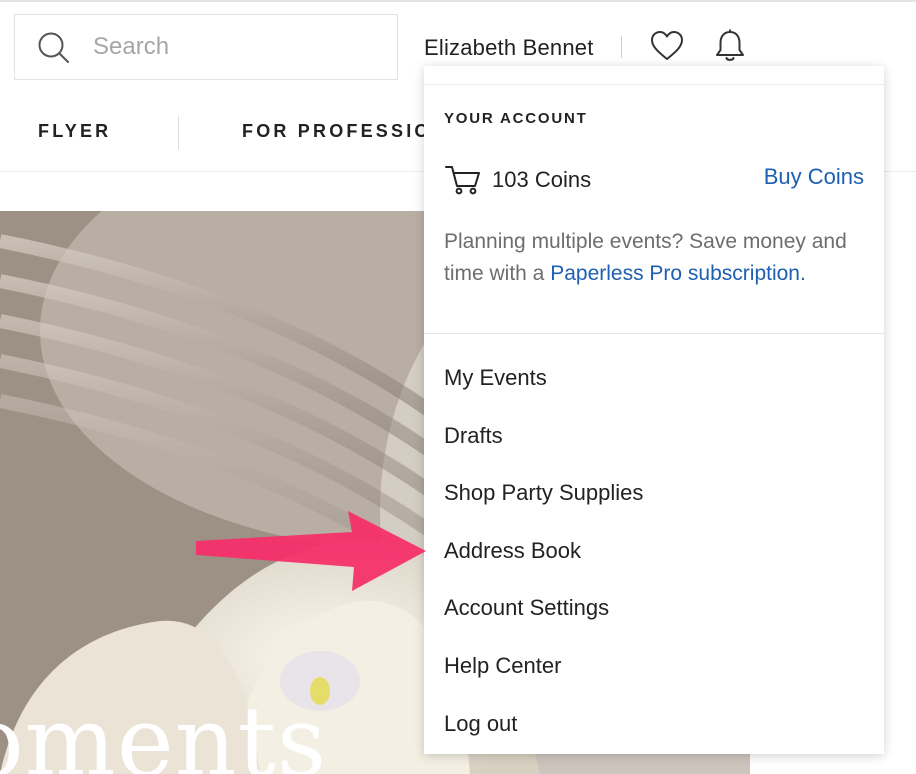  What do you see at coordinates (164, 730) in the screenshot?
I see `hero-headline: oments` at bounding box center [164, 730].